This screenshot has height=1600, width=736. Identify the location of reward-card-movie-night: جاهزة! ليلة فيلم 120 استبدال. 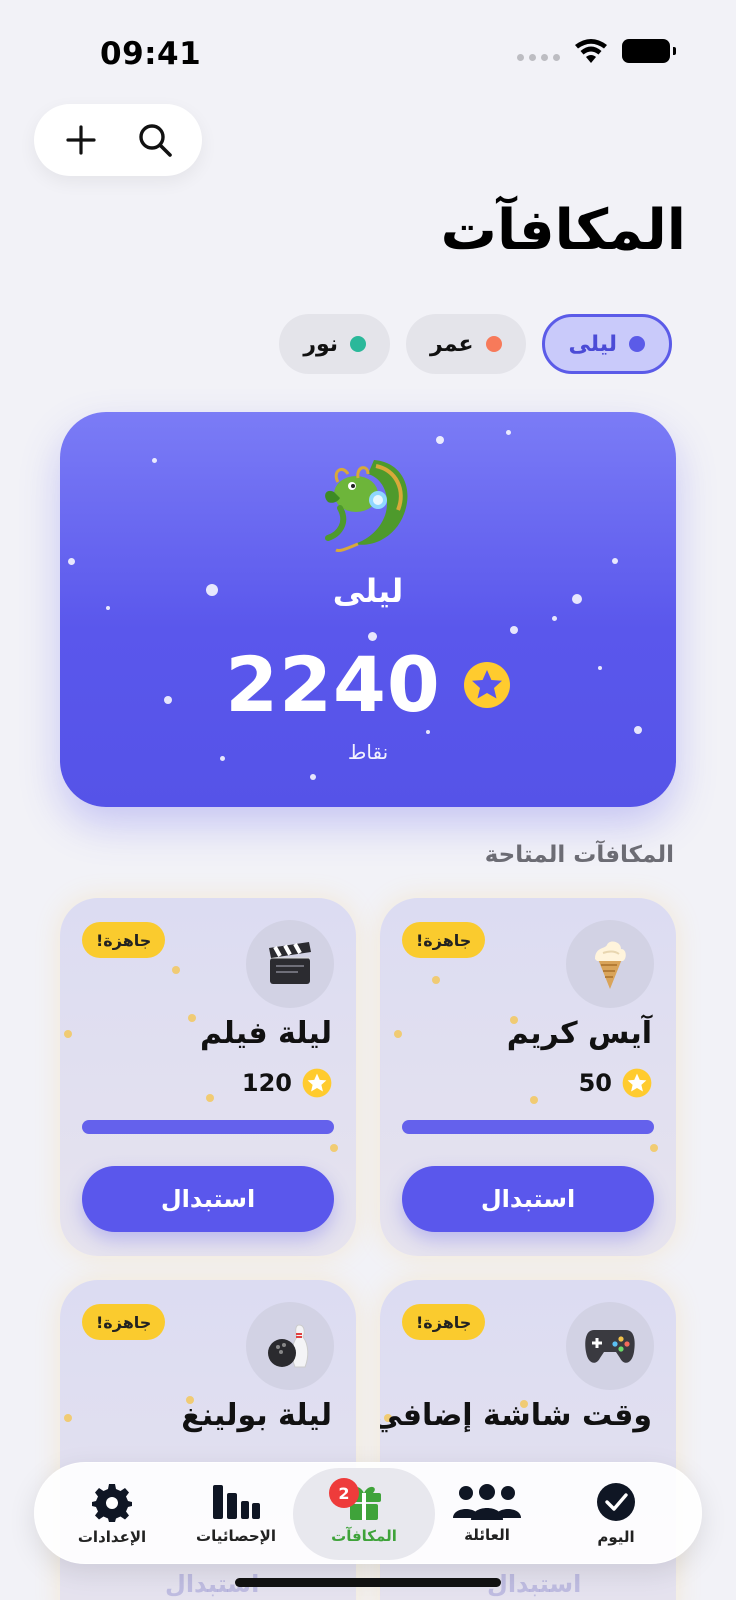
(208, 1077).